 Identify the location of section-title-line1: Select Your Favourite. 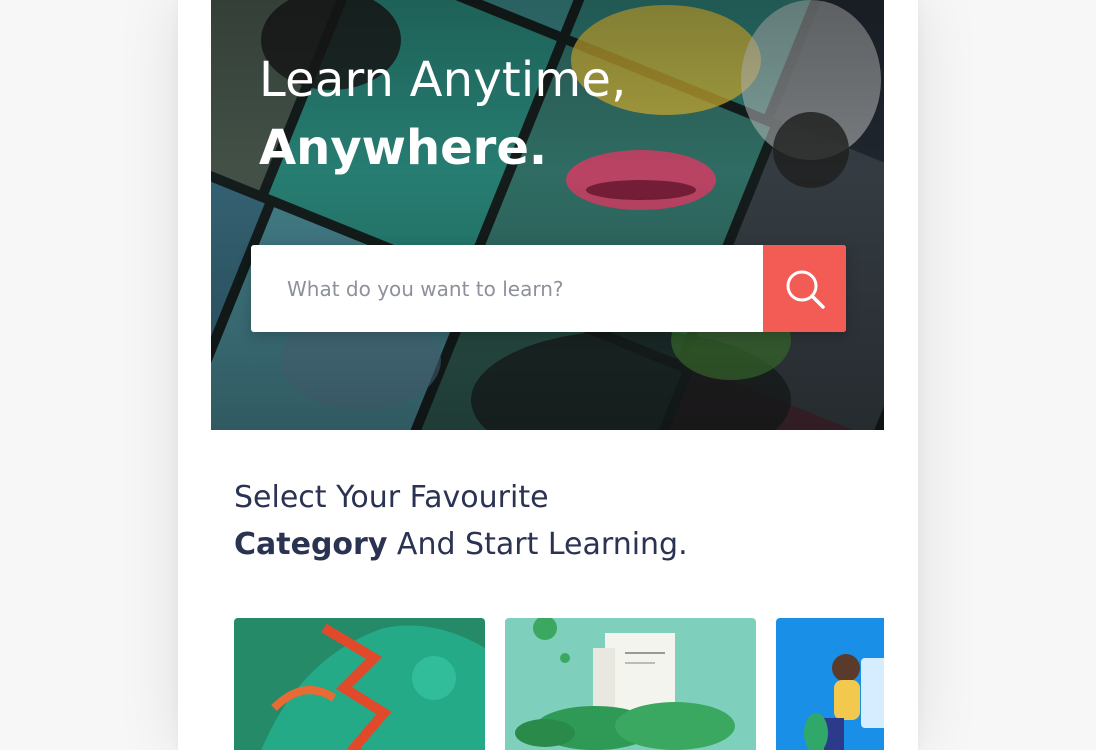
(391, 497).